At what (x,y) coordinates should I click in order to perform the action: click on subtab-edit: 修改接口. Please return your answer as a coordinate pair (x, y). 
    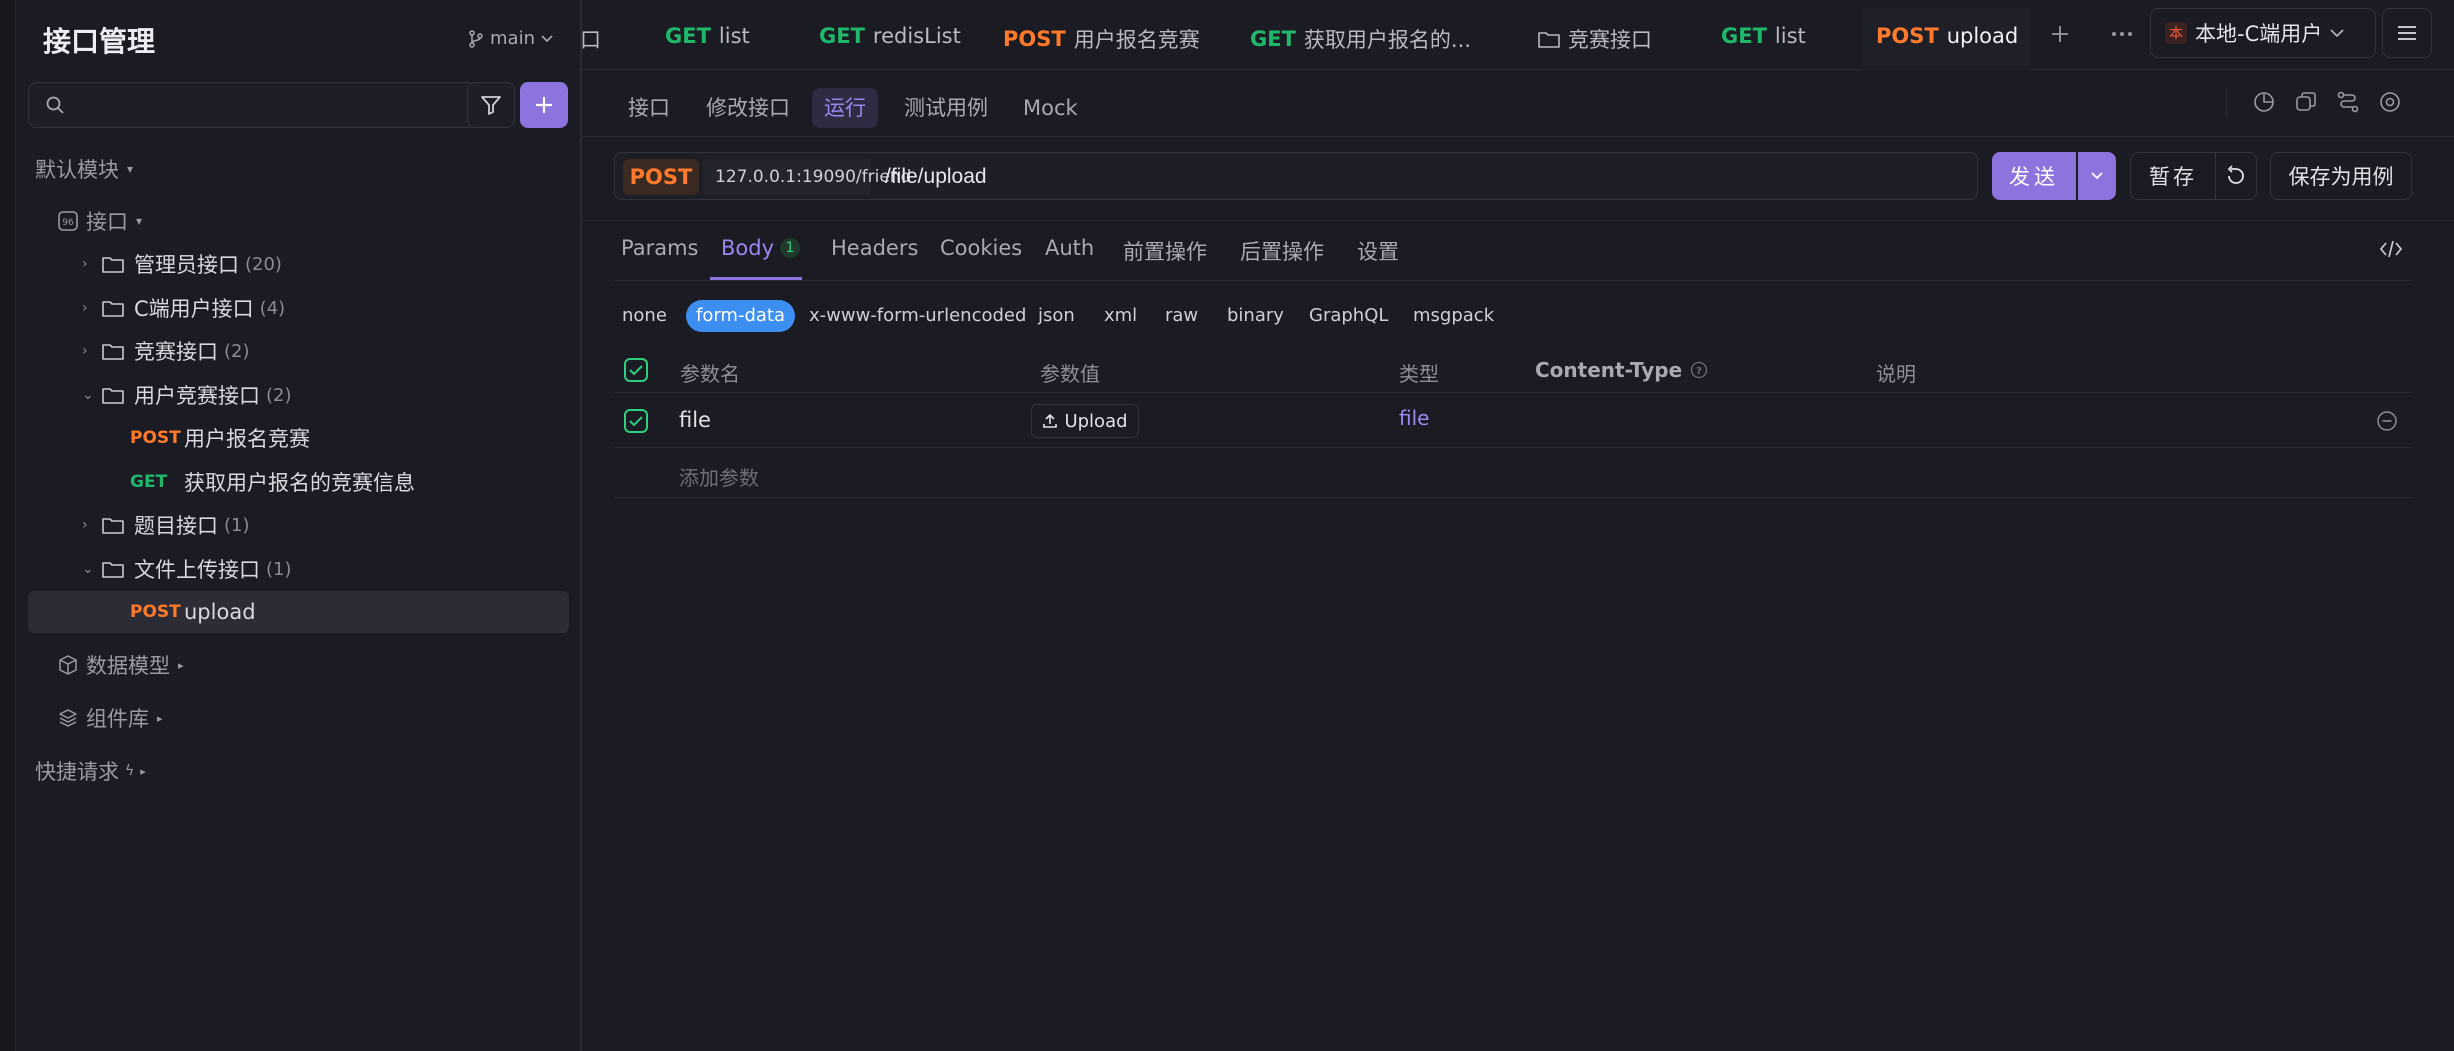
    Looking at the image, I should click on (748, 108).